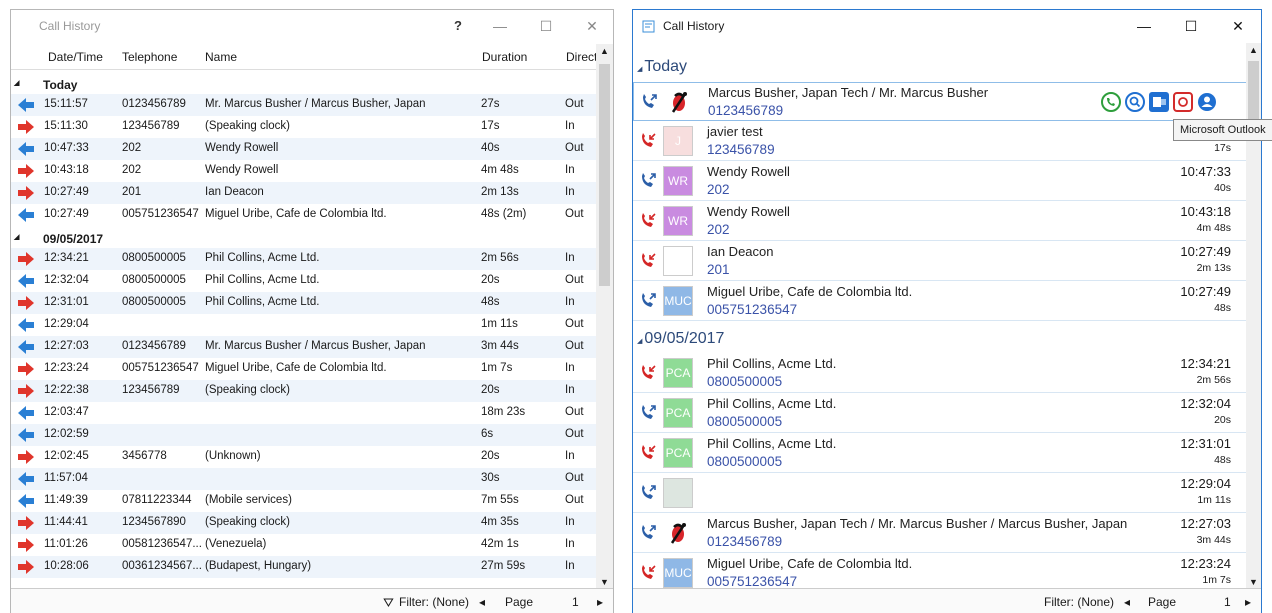 The image size is (1272, 613). What do you see at coordinates (940, 141) in the screenshot?
I see `call-card: Jjavier test 123456789 17s` at bounding box center [940, 141].